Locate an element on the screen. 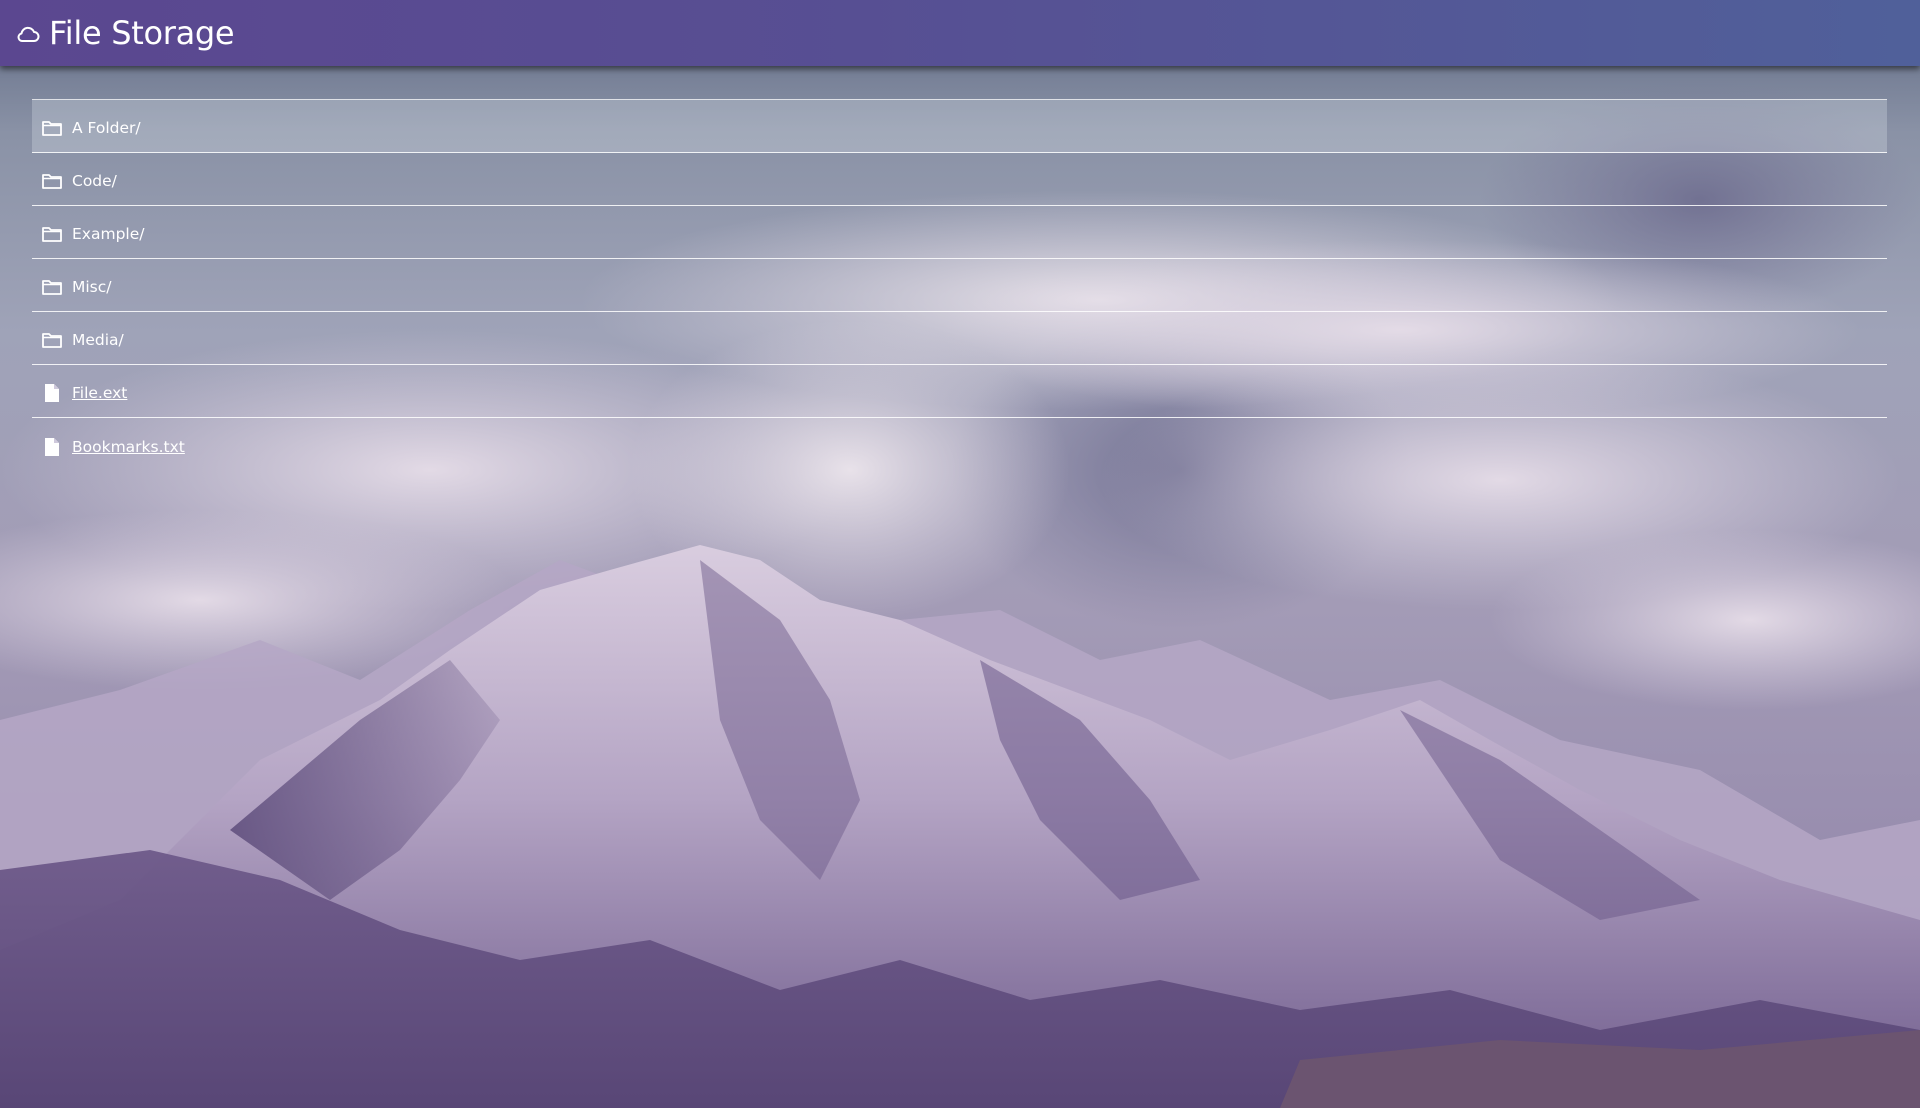 This screenshot has height=1108, width=1920. list-item-file: Bookmarks.txt is located at coordinates (959, 444).